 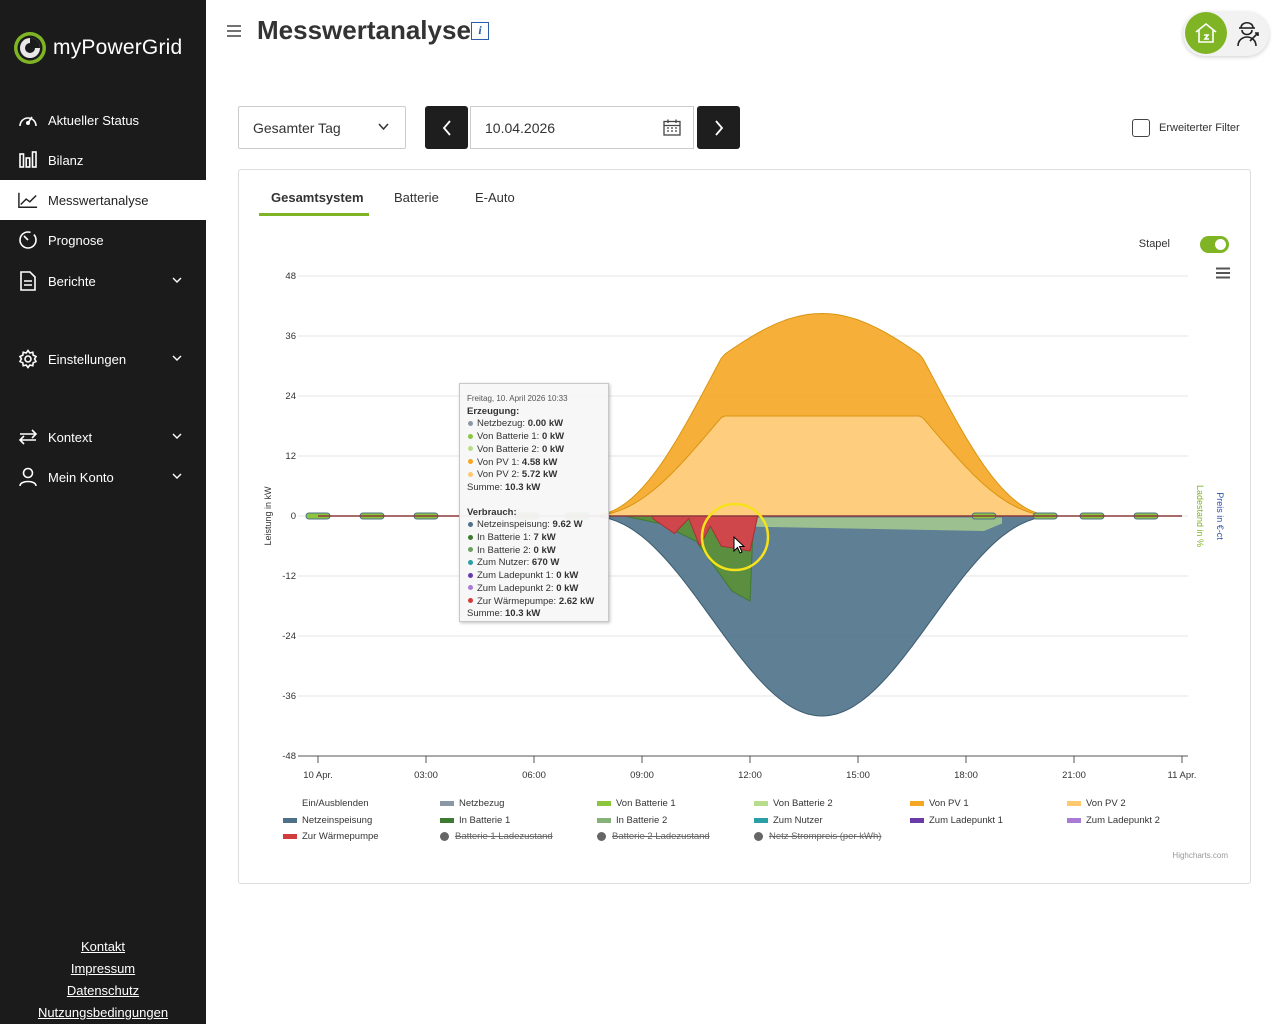 I want to click on legend-item: Zum Ladepunkt 1, so click(x=956, y=820).